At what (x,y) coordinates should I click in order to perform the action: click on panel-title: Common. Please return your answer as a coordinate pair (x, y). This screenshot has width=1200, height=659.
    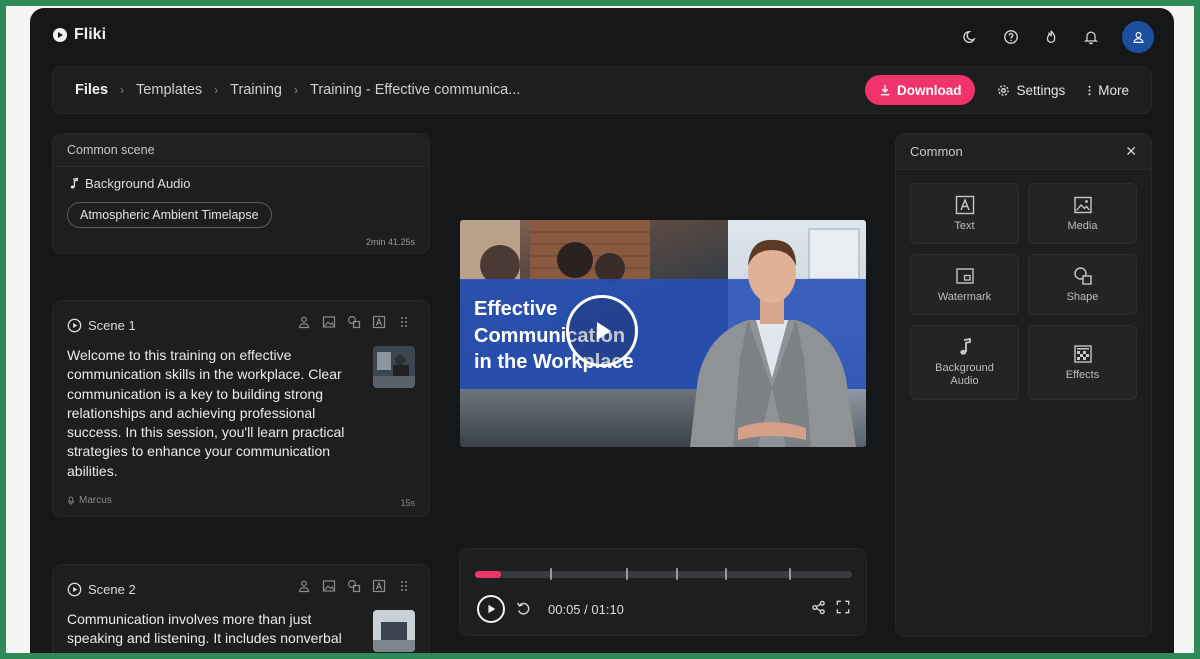
    Looking at the image, I should click on (936, 151).